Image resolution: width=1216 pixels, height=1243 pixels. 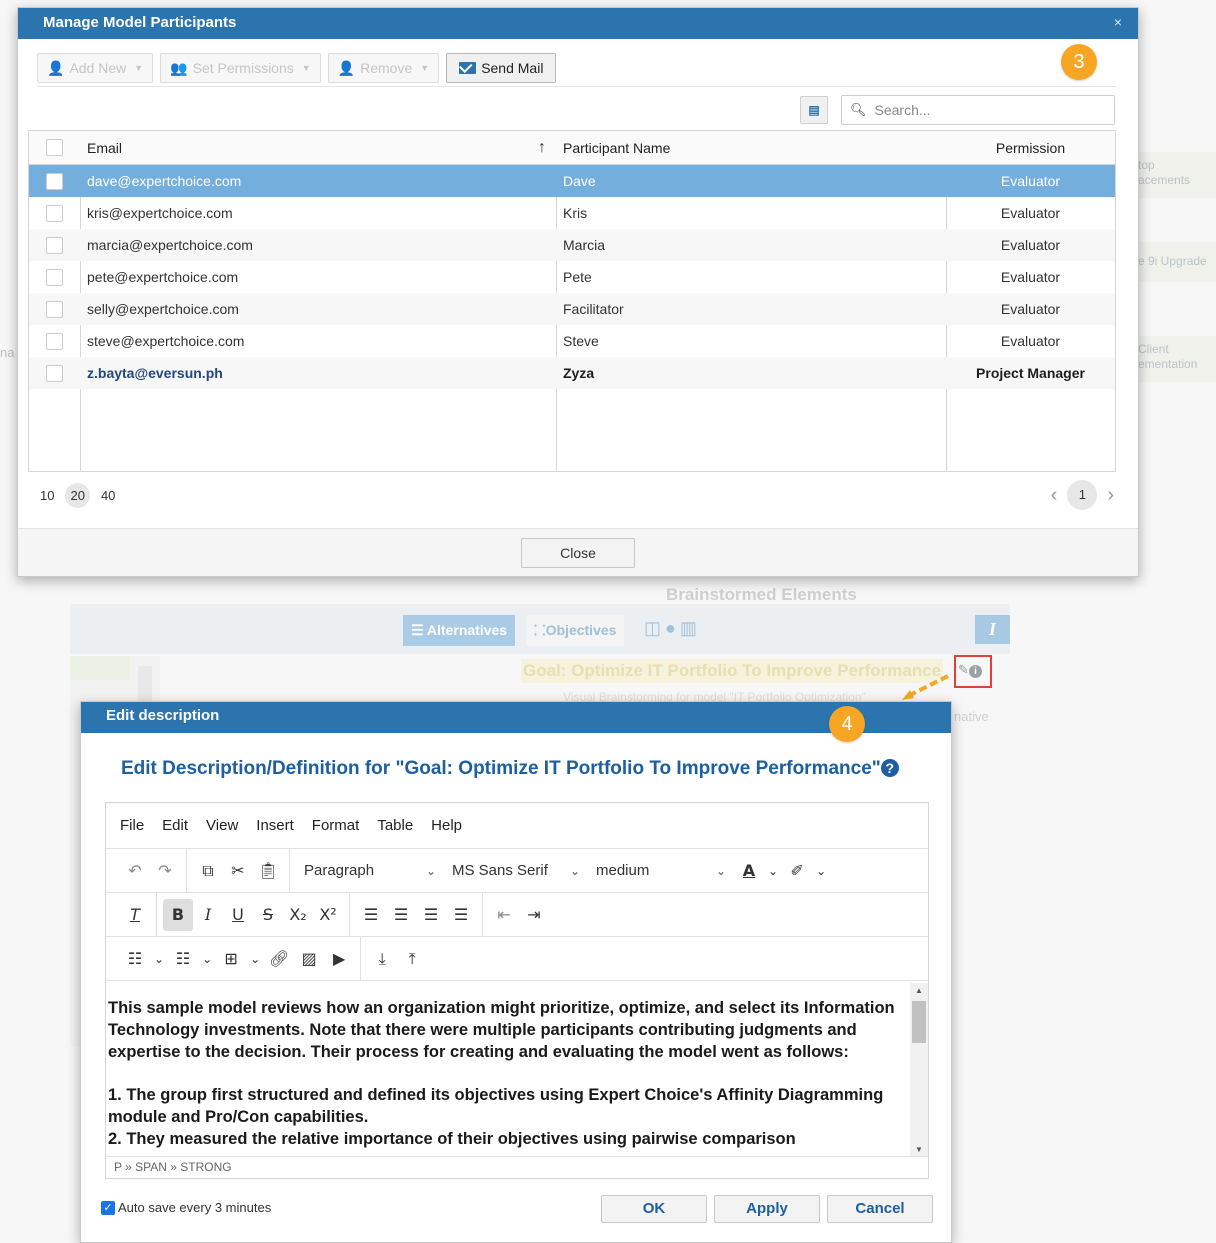 What do you see at coordinates (222, 825) in the screenshot?
I see `menu-view: View` at bounding box center [222, 825].